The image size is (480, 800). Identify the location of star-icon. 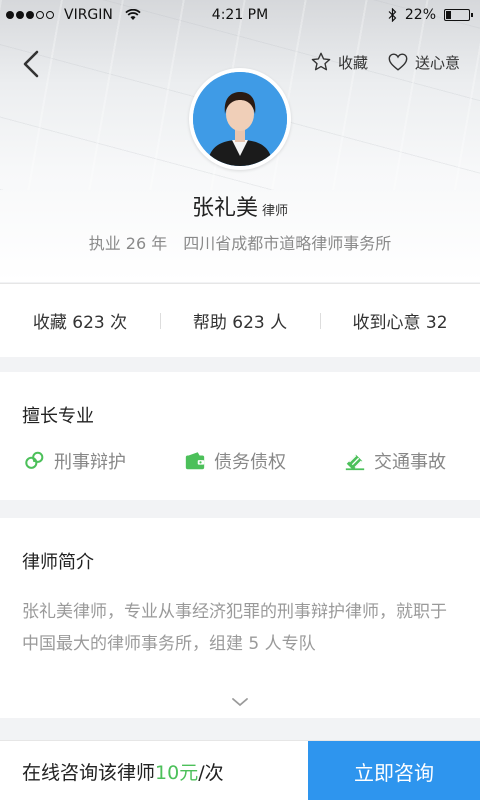
(321, 61).